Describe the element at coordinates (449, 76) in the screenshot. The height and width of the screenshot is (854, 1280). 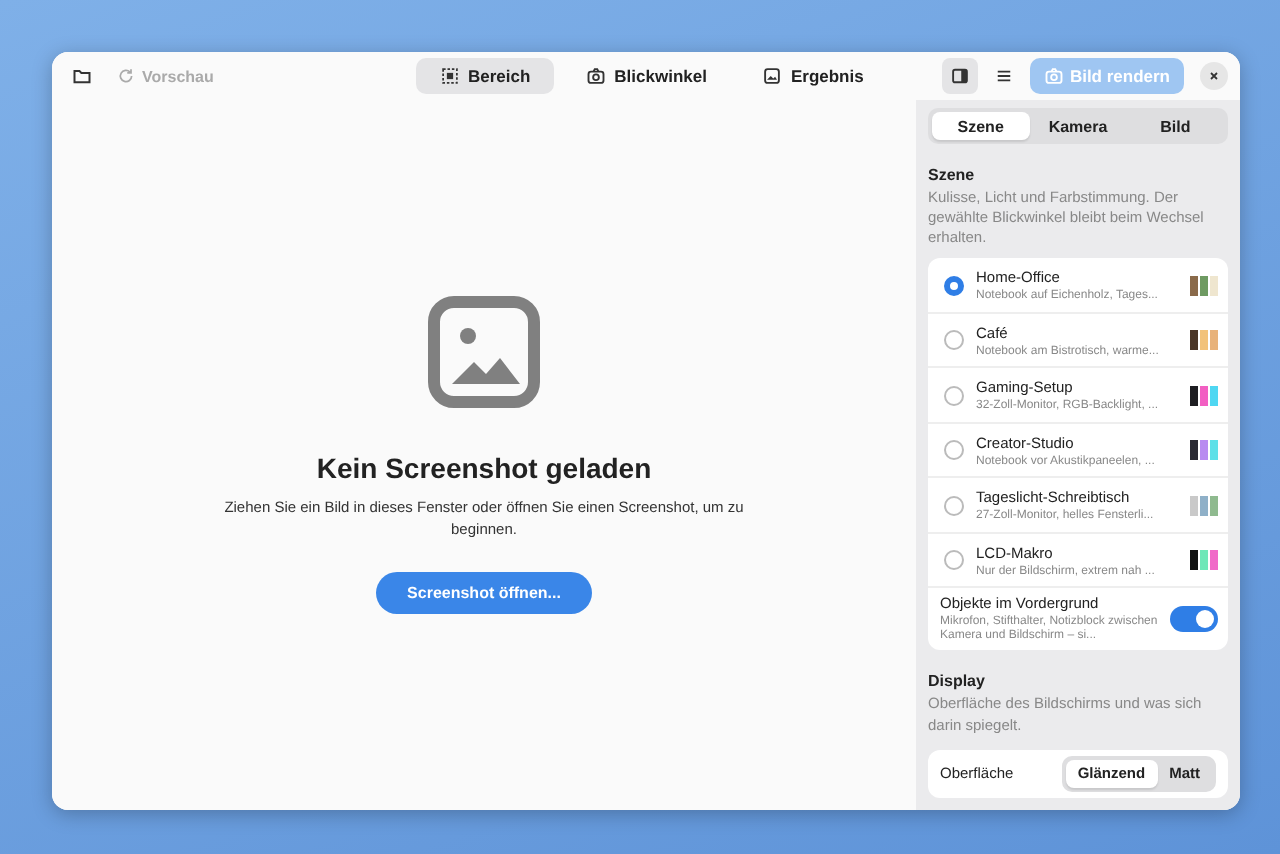
I see `selection-icon` at that location.